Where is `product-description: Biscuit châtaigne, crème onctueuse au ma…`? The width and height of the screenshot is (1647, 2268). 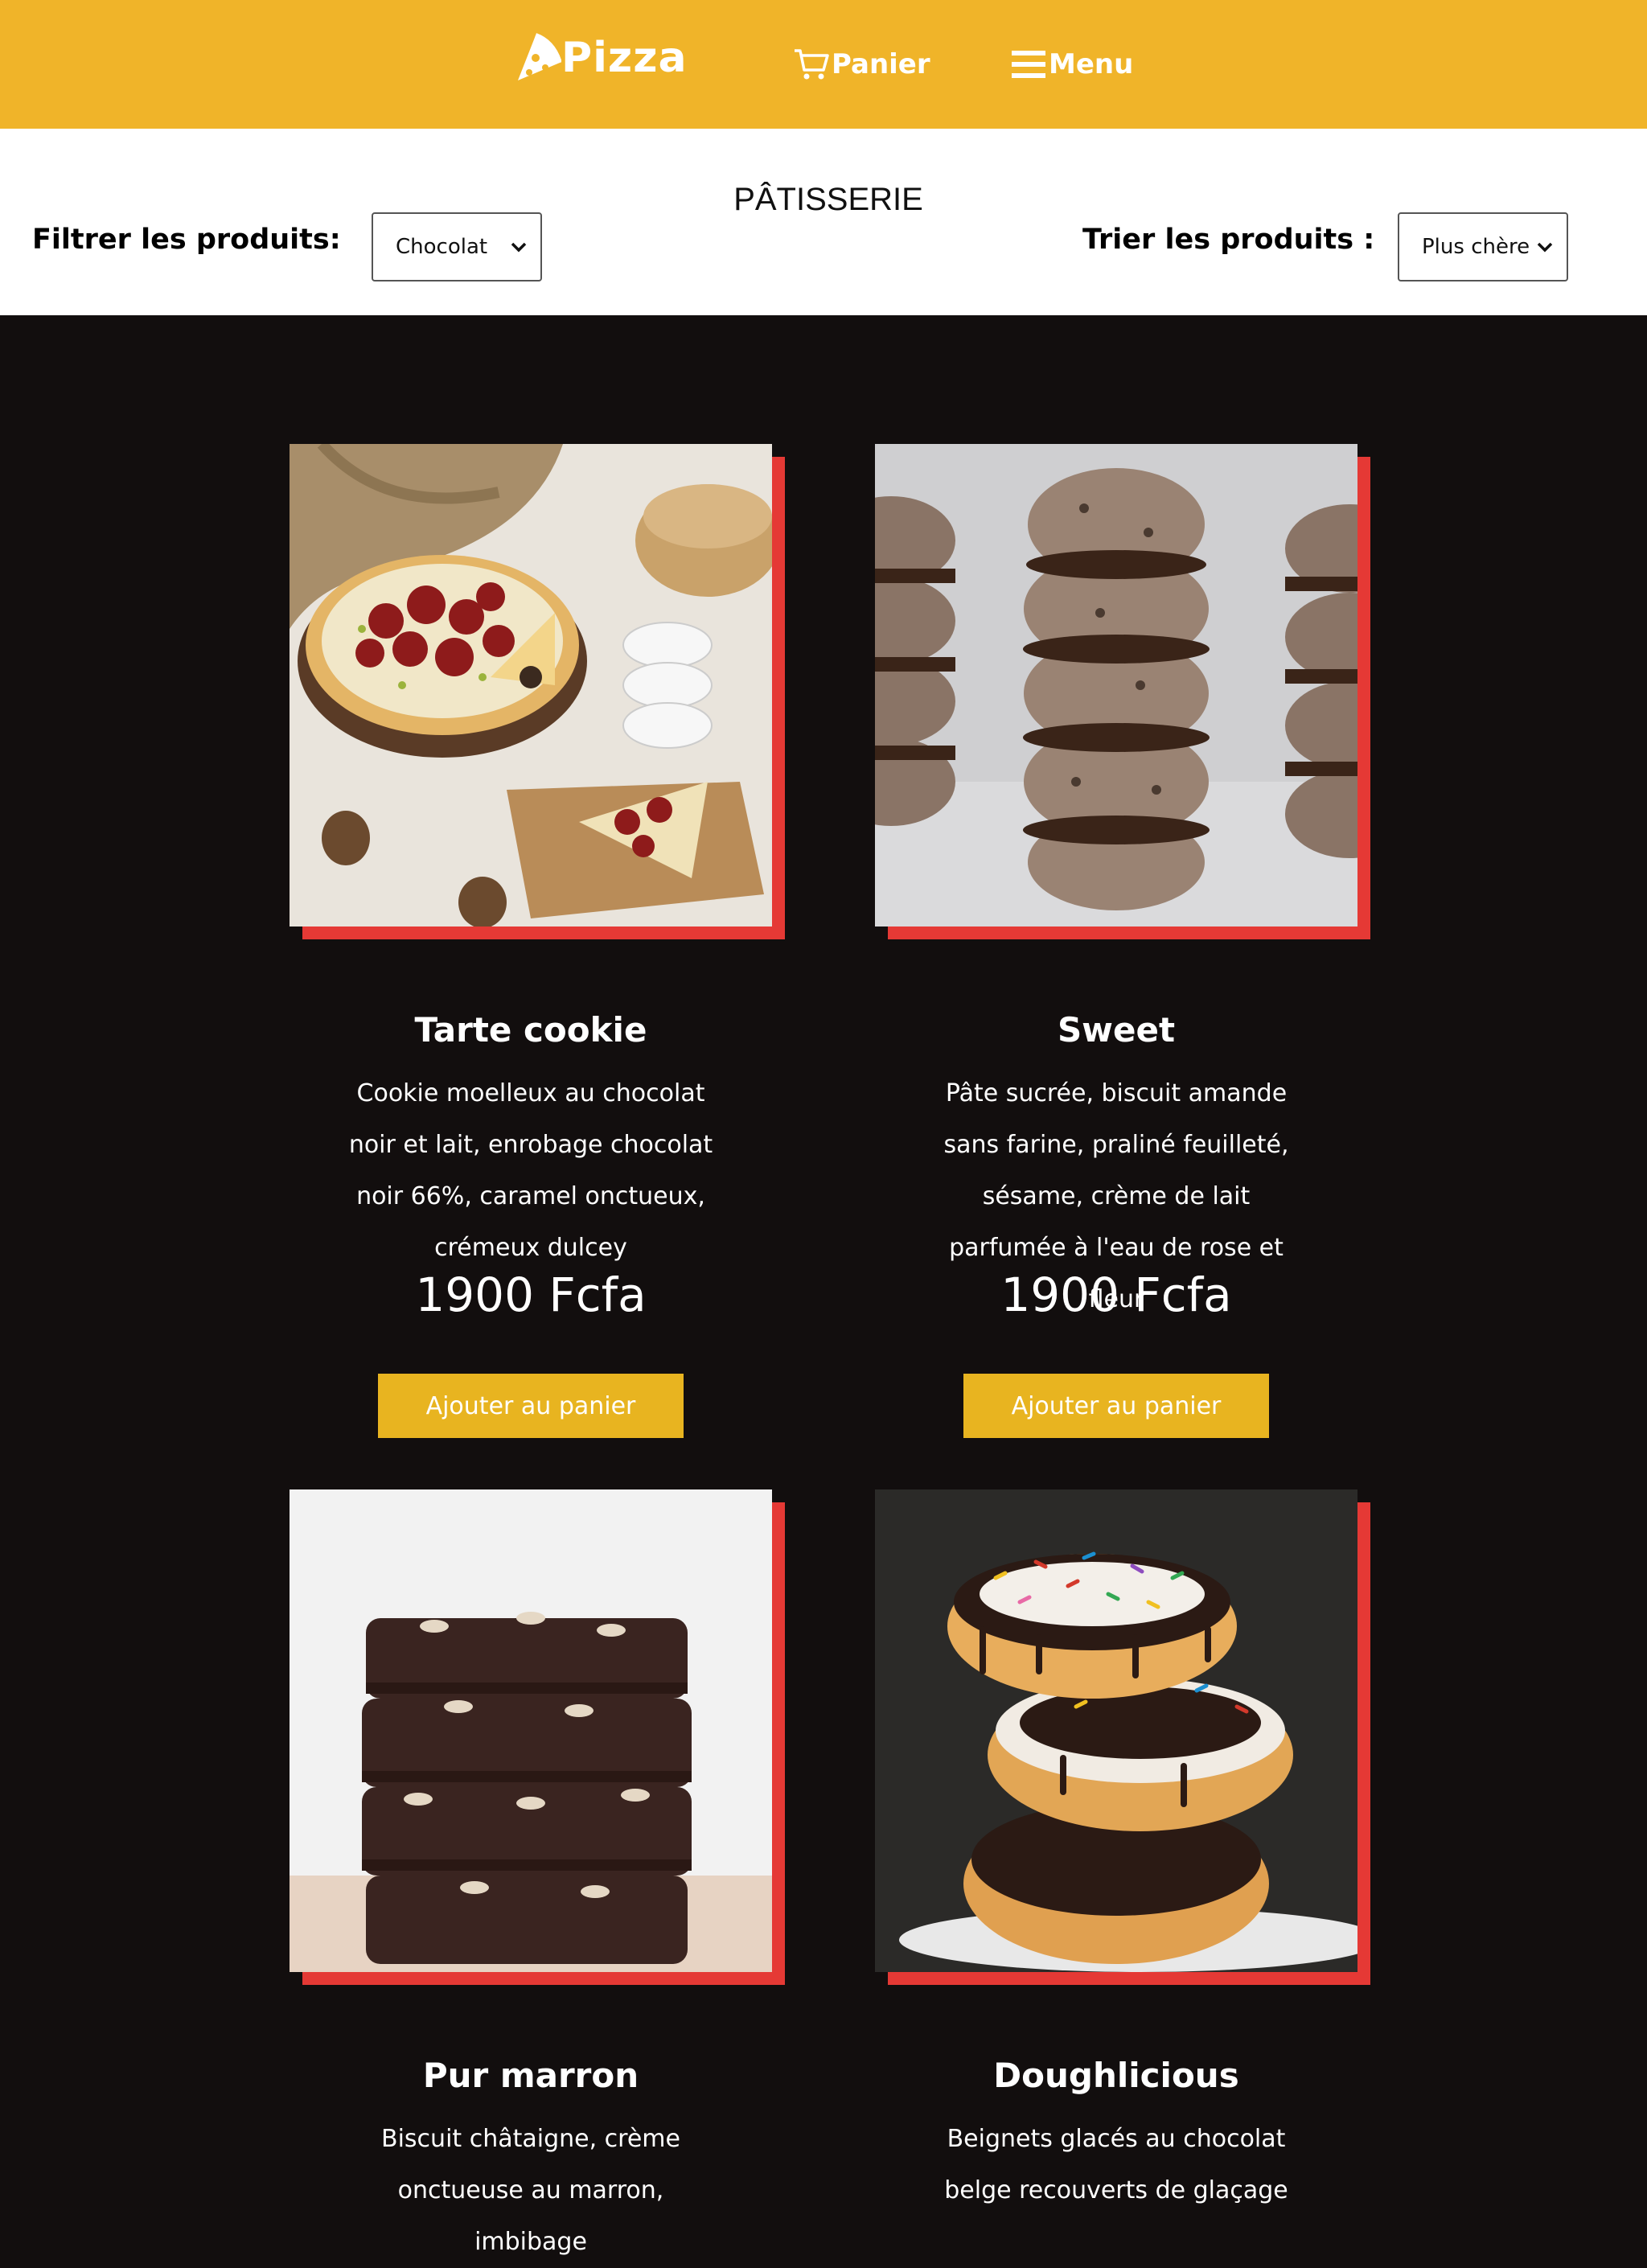 product-description: Biscuit châtaigne, crème onctueuse au ma… is located at coordinates (530, 2191).